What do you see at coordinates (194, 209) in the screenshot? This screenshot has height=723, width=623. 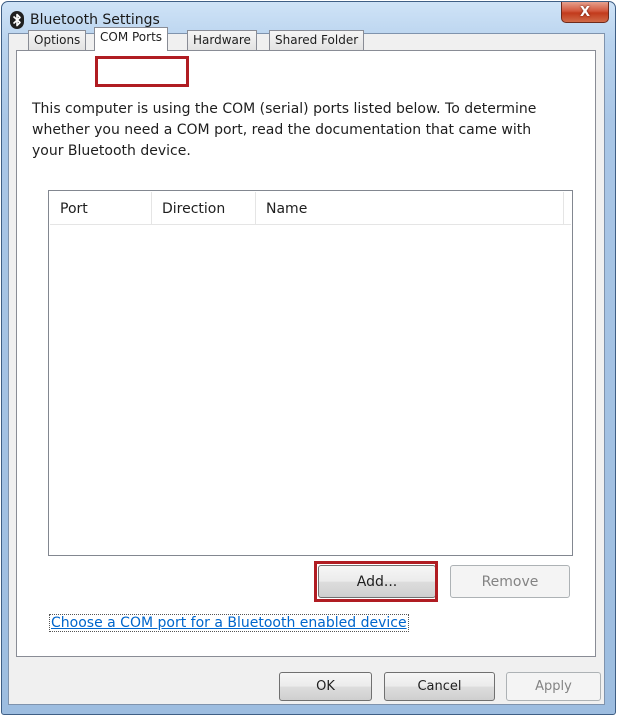 I see `column-header-label: Direction` at bounding box center [194, 209].